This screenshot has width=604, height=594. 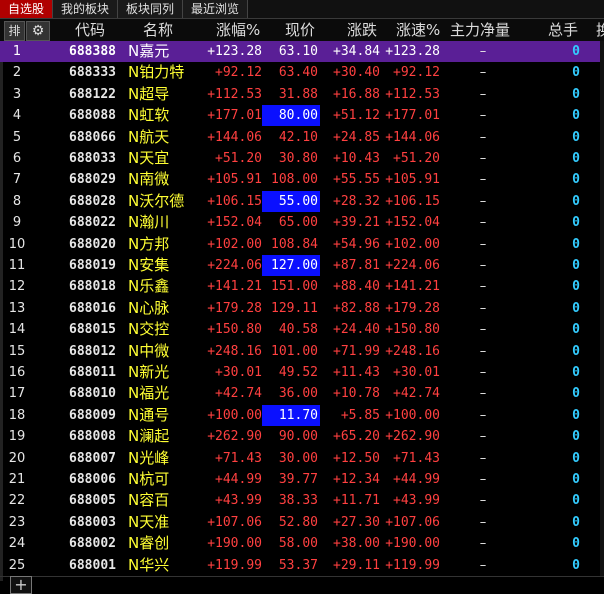 What do you see at coordinates (298, 565) in the screenshot?
I see `price: 53.37` at bounding box center [298, 565].